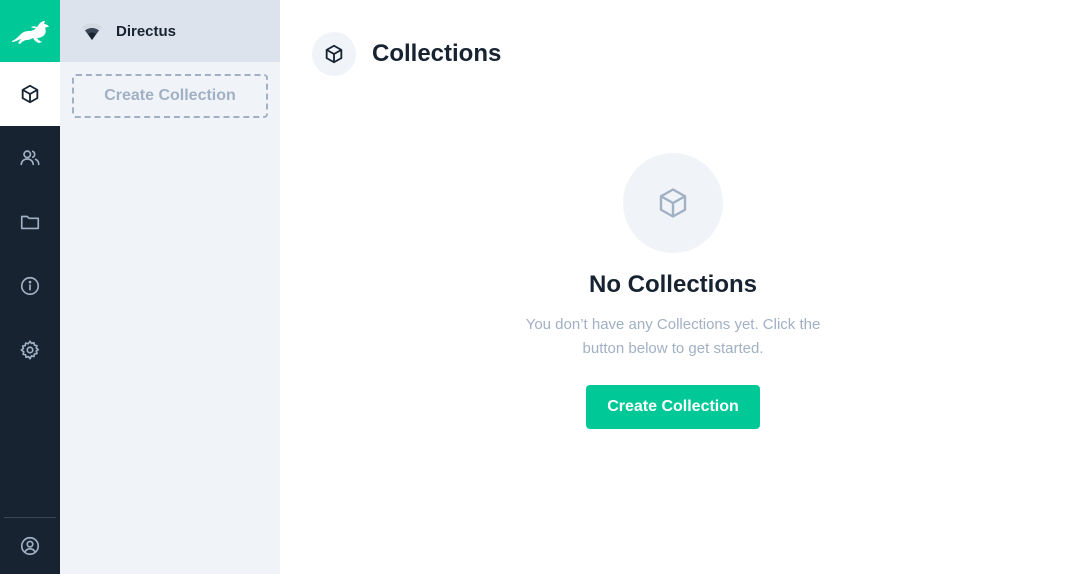 The image size is (1066, 574). I want to click on module-bar, so click(30, 287).